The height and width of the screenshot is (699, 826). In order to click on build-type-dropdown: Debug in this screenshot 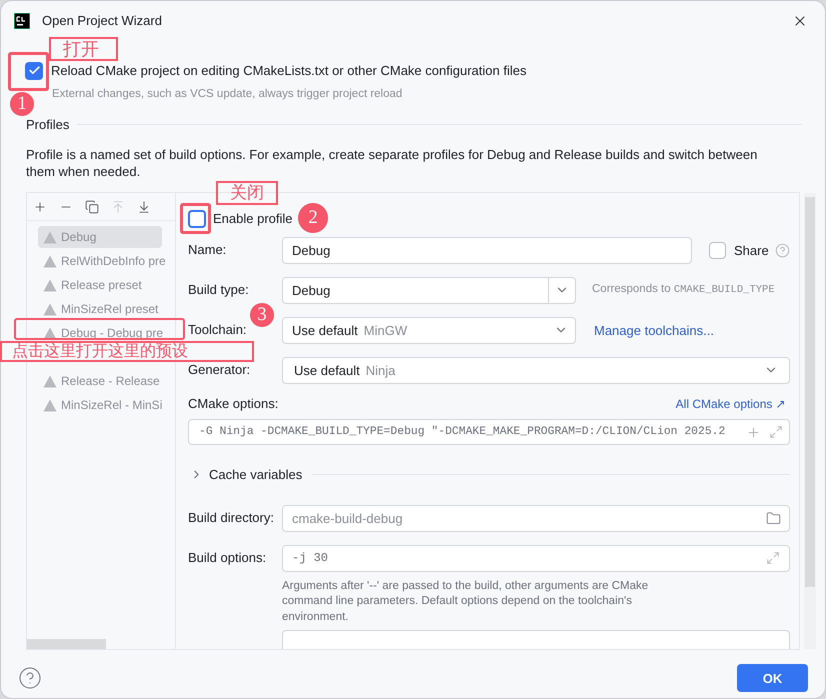, I will do `click(429, 290)`.